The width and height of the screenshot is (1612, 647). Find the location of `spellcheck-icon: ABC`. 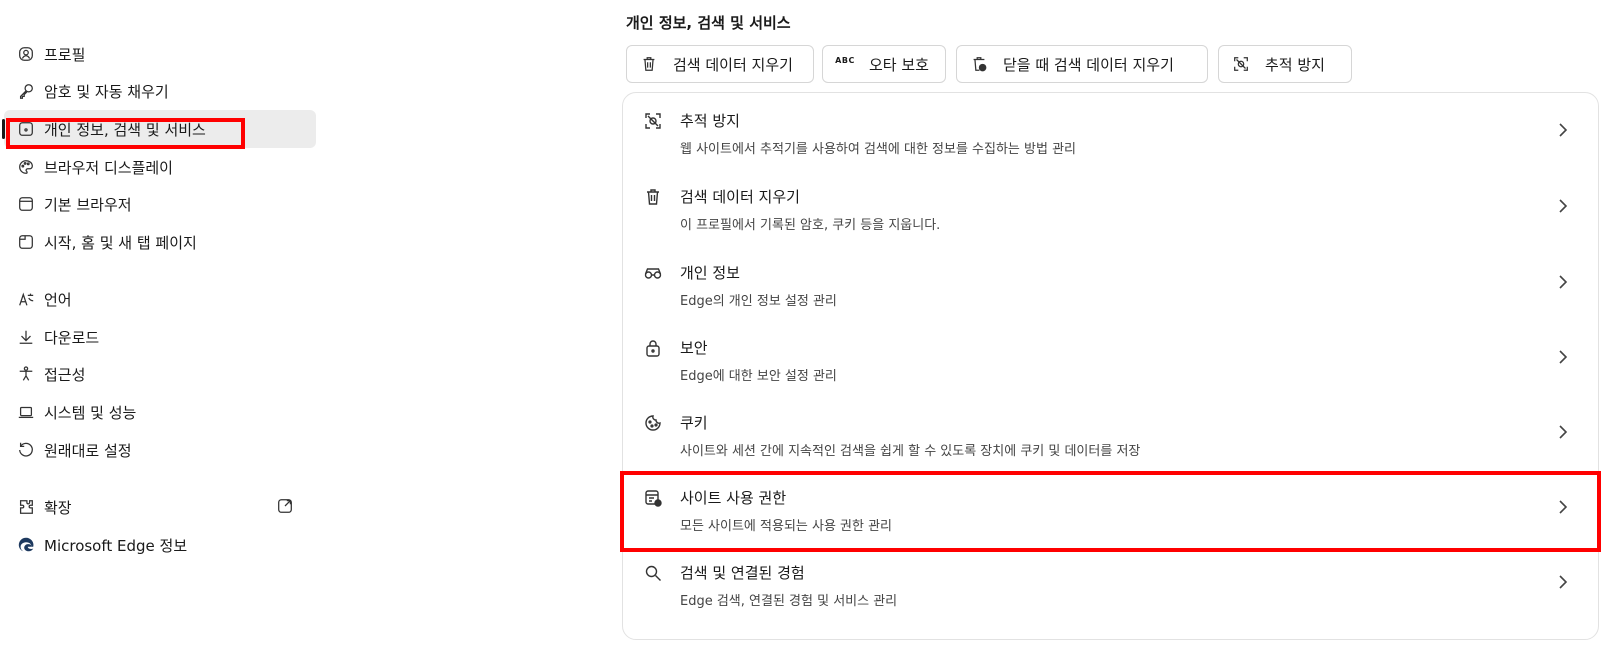

spellcheck-icon: ABC is located at coordinates (845, 60).